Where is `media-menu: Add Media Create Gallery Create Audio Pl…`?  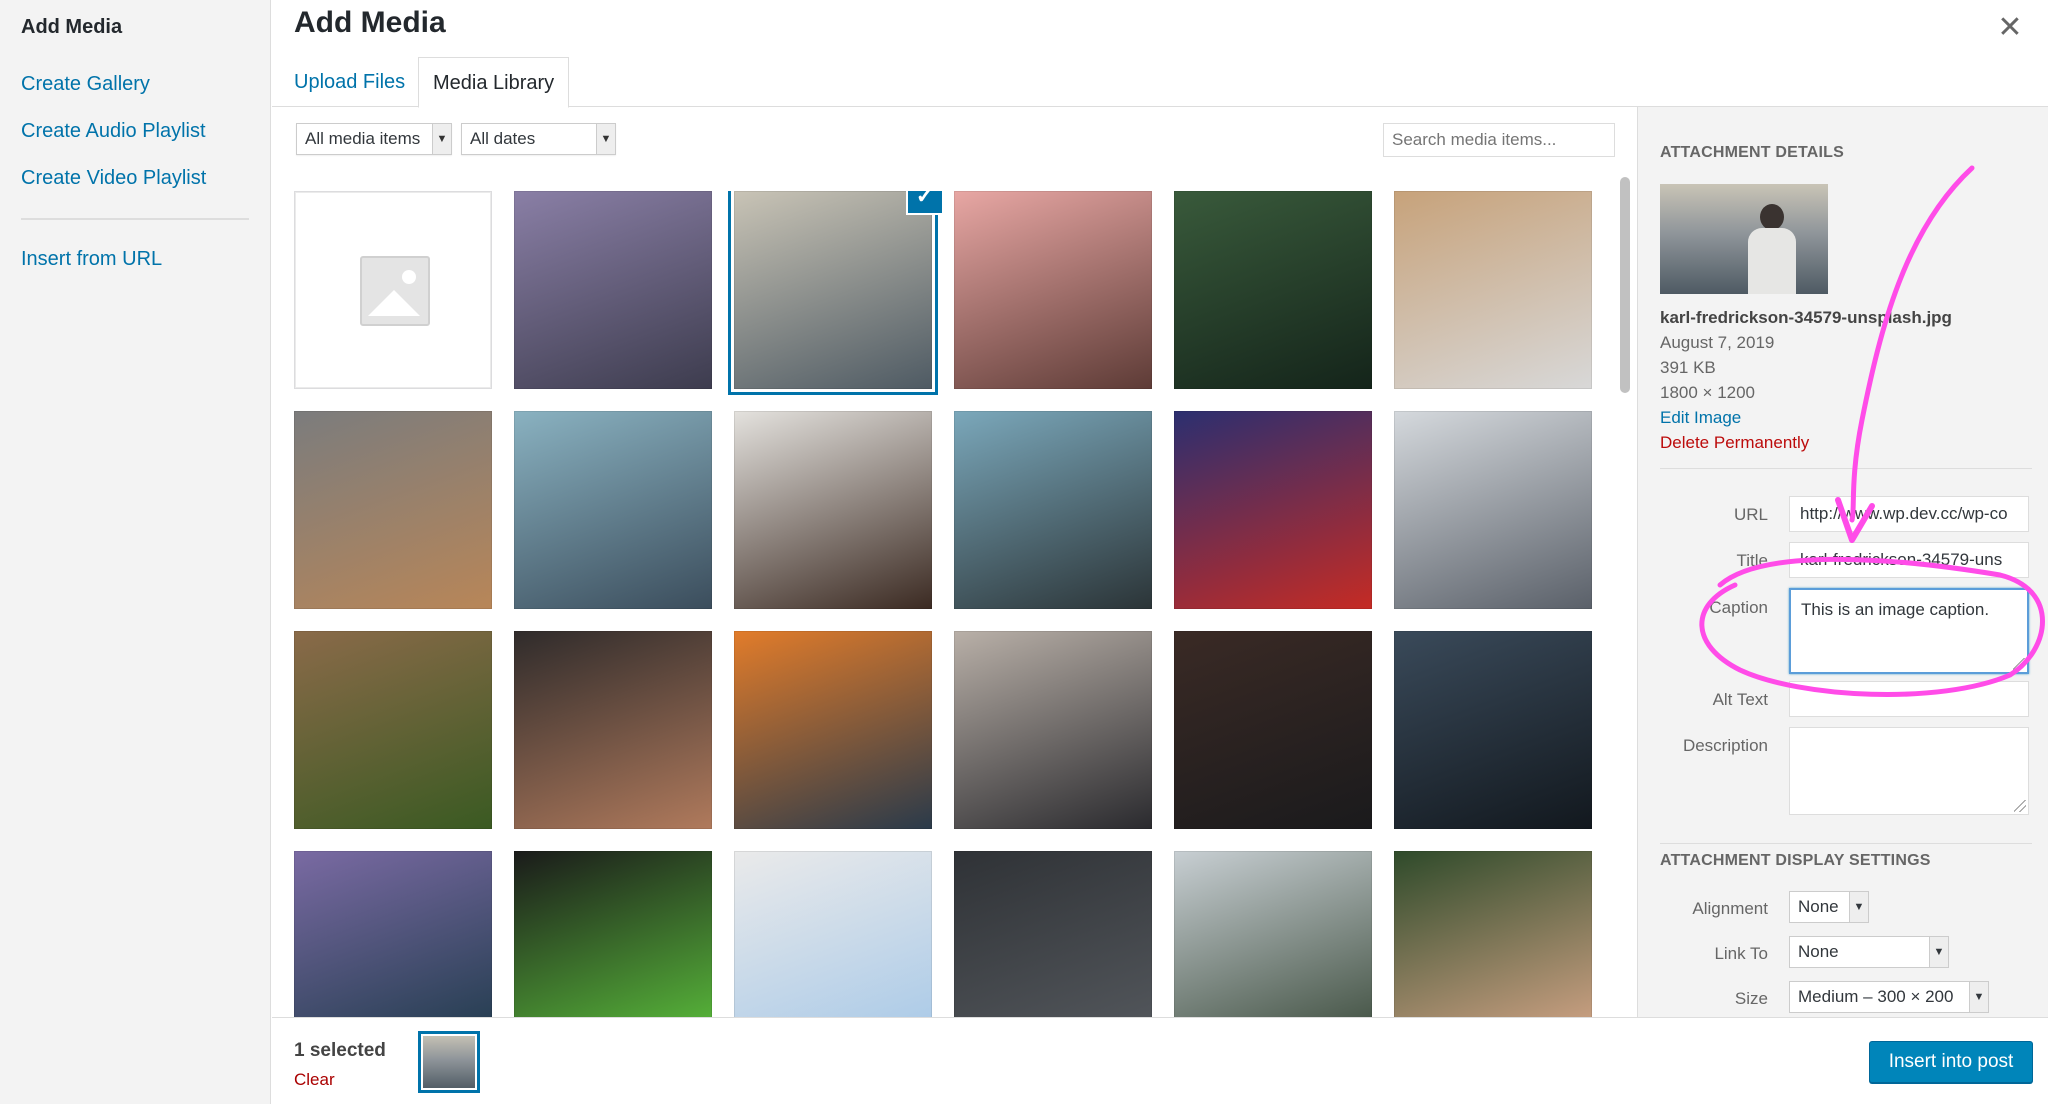 media-menu: Add Media Create Gallery Create Audio Pl… is located at coordinates (135, 552).